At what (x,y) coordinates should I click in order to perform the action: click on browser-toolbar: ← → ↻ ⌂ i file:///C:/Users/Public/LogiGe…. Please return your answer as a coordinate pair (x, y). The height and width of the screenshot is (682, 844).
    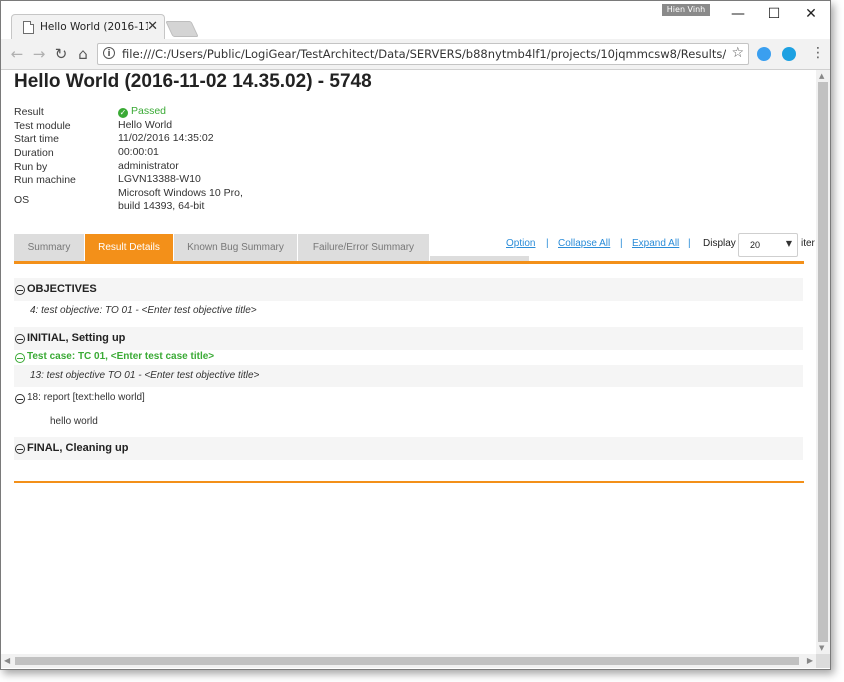
    Looking at the image, I should click on (415, 54).